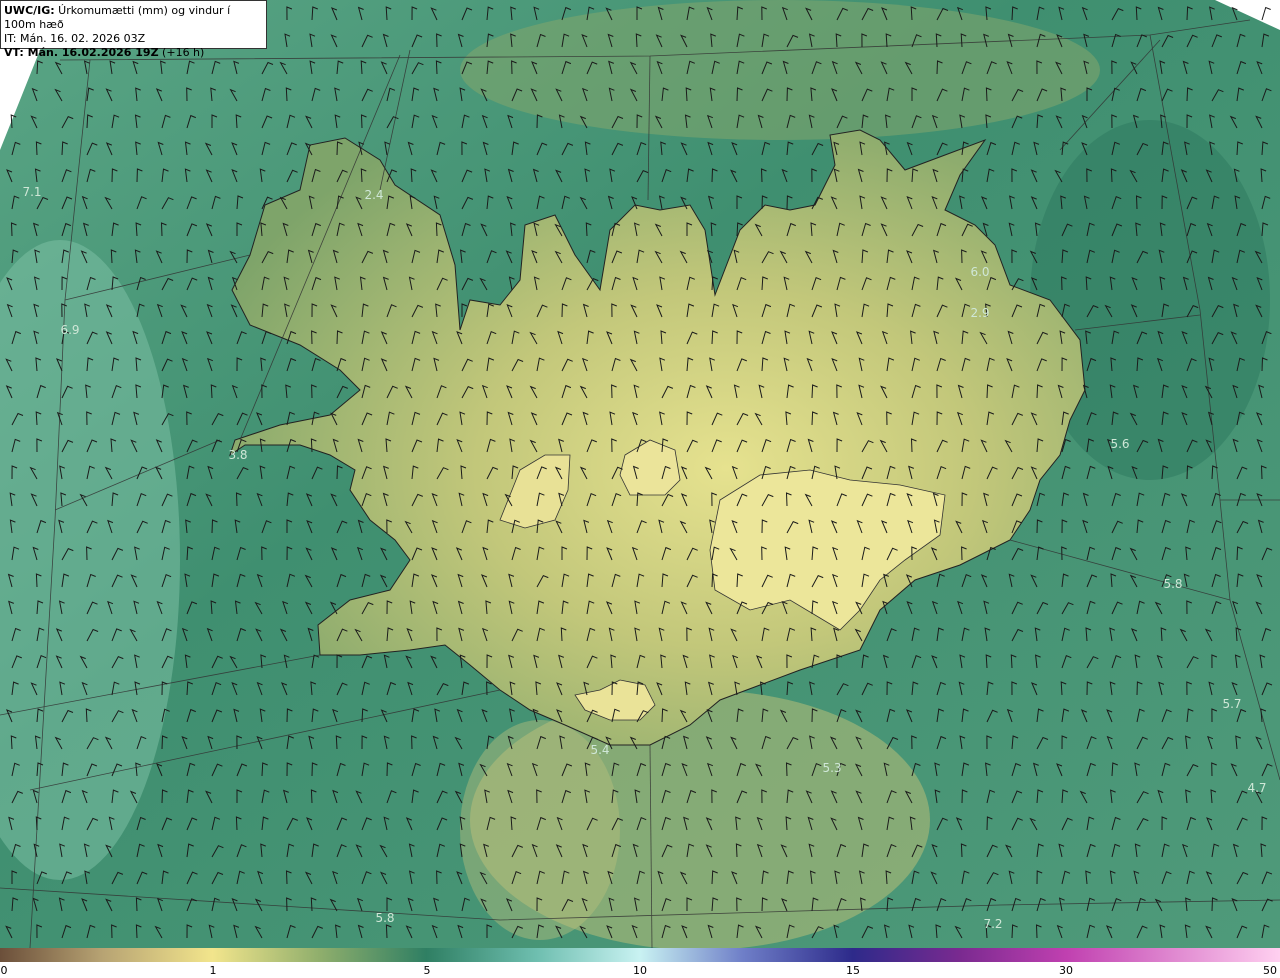 This screenshot has height=978, width=1280. Describe the element at coordinates (29, 10) in the screenshot. I see `model-tag: UWC/IG:` at that location.